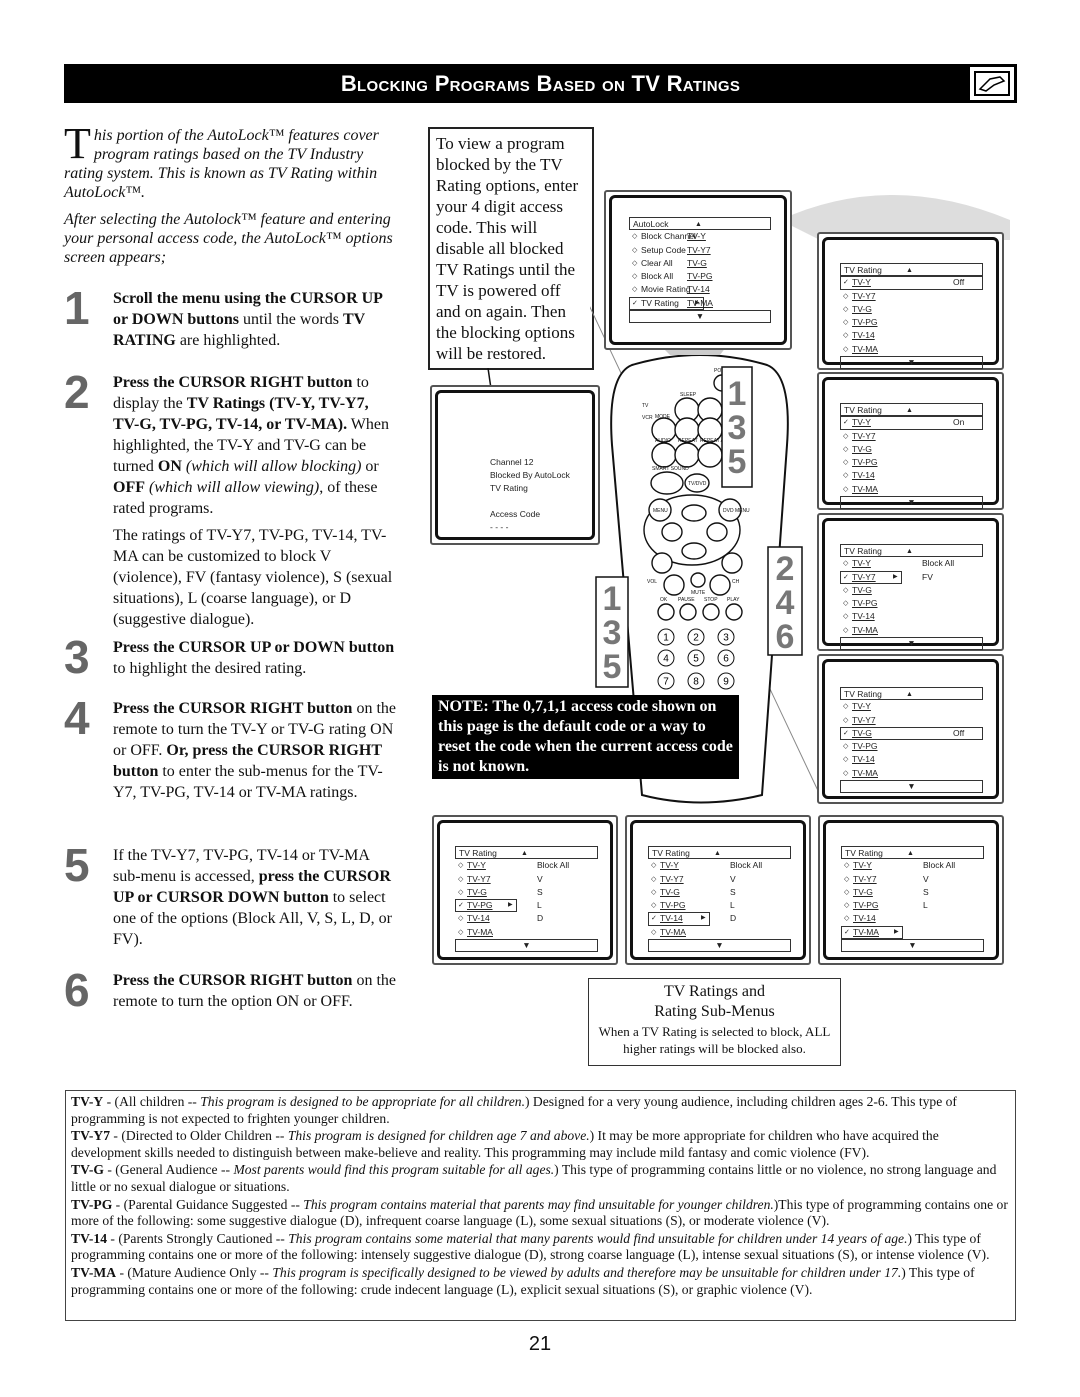 Image resolution: width=1080 pixels, height=1397 pixels. Describe the element at coordinates (959, 282) in the screenshot. I see `menu-item-value: Off` at that location.